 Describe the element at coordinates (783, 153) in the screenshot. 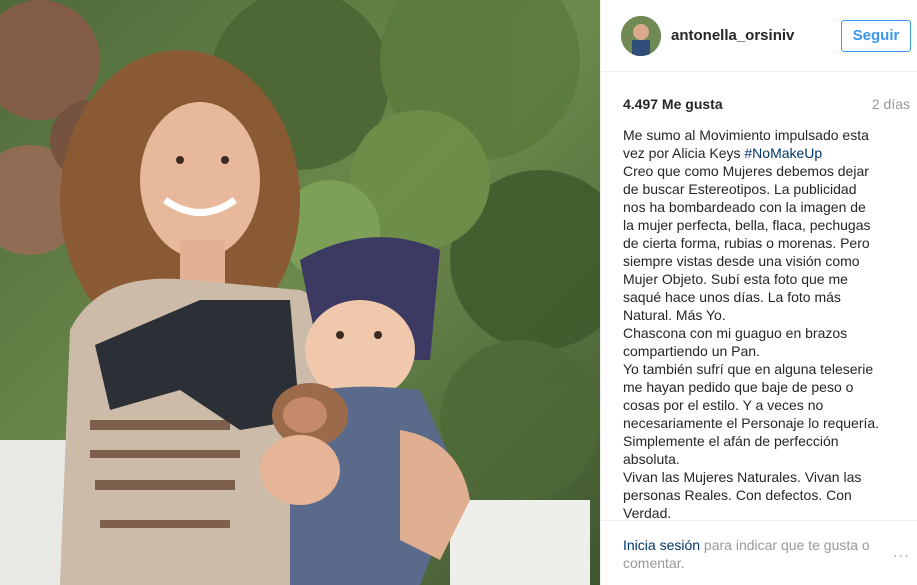

I see `hashtag-link: #NoMakeUp` at that location.